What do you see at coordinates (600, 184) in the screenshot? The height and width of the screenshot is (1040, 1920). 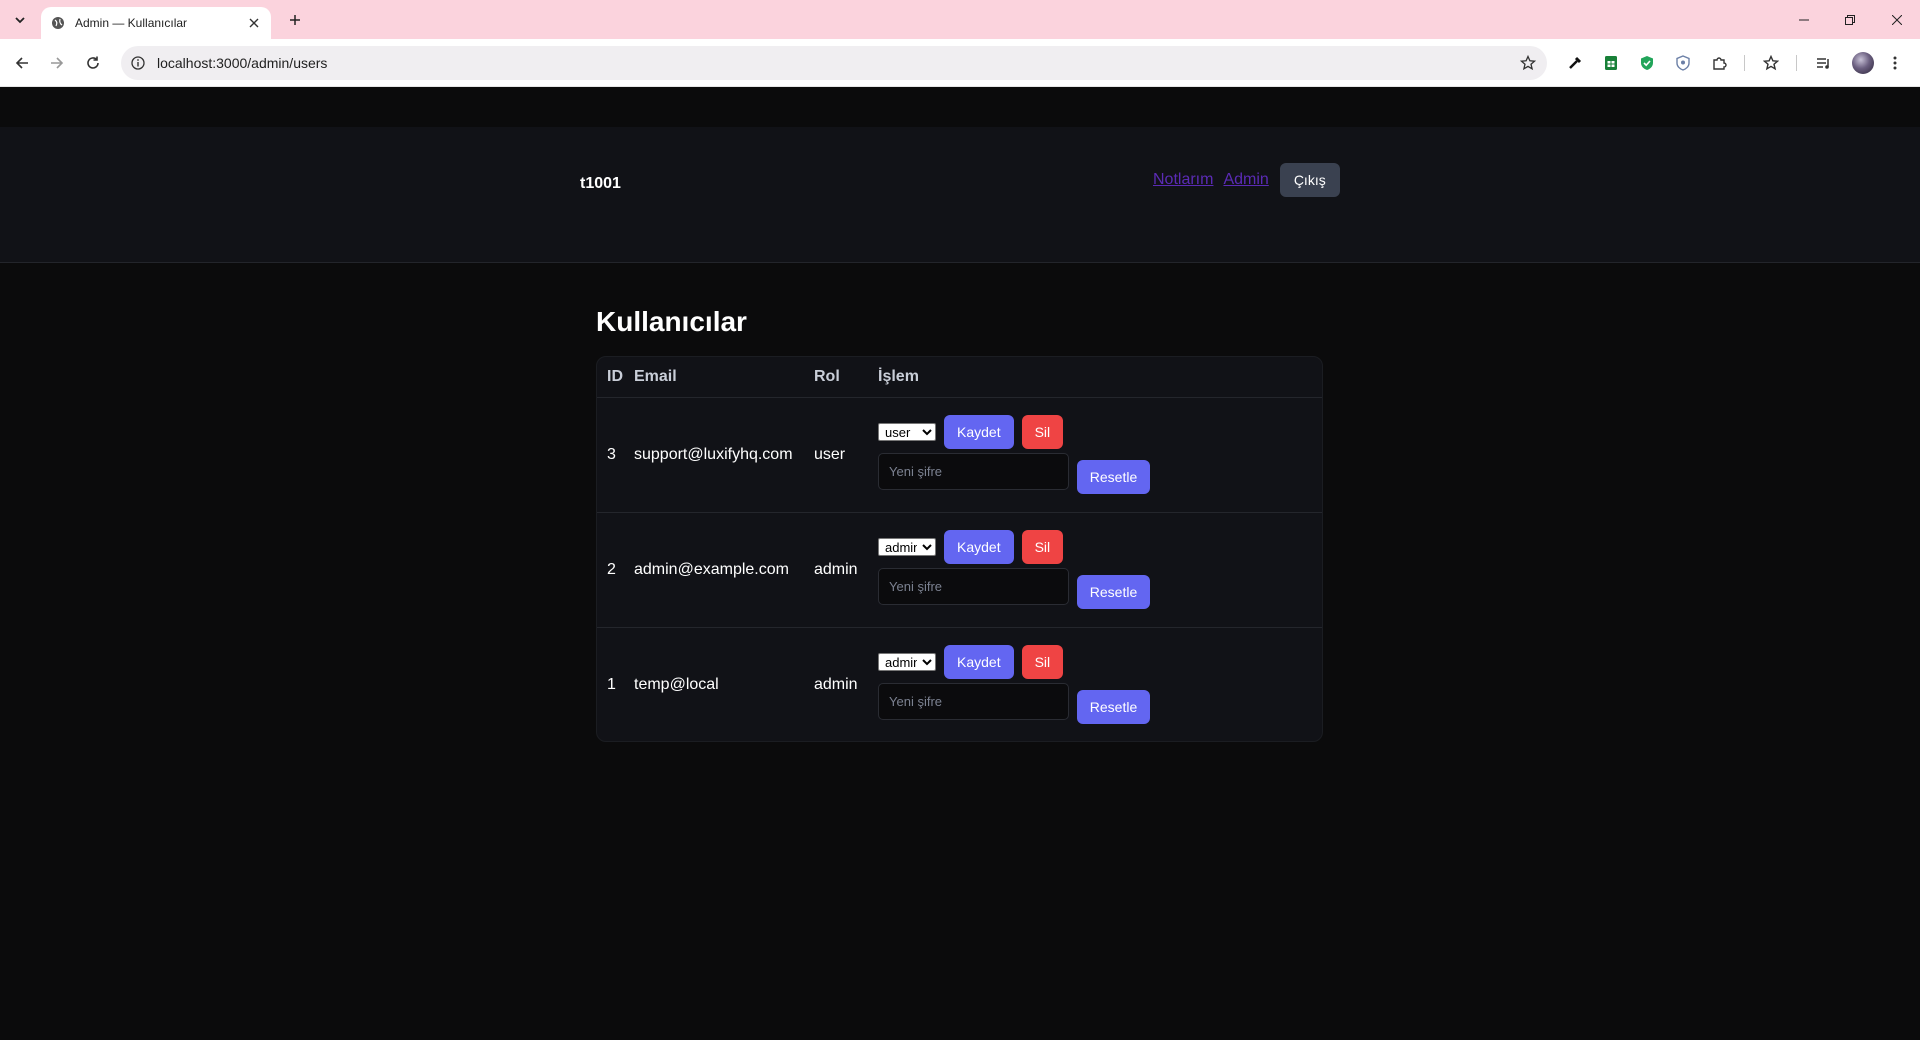 I see `brand-logo-text: t1001` at bounding box center [600, 184].